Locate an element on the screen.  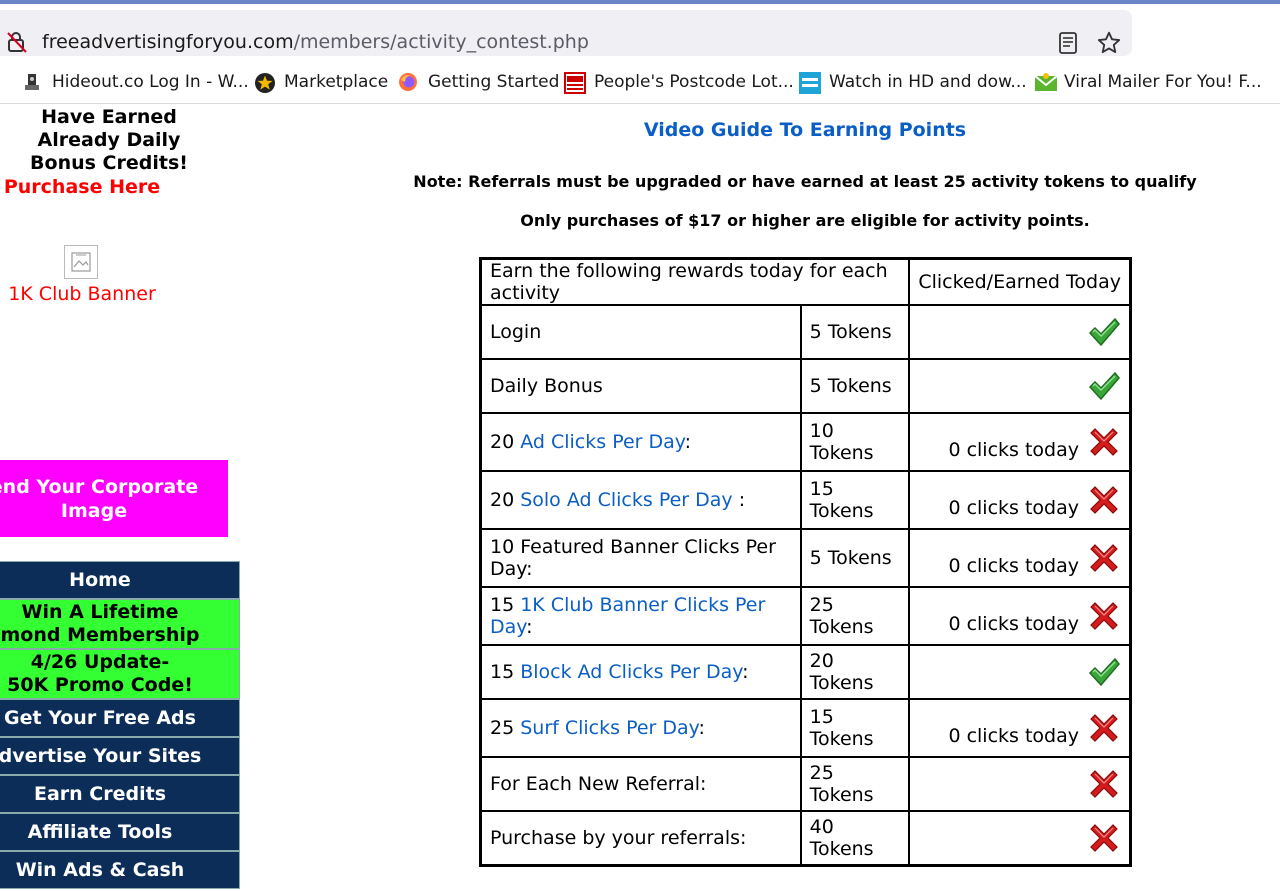
club-banner-link: 1K Club Banner is located at coordinates (82, 294).